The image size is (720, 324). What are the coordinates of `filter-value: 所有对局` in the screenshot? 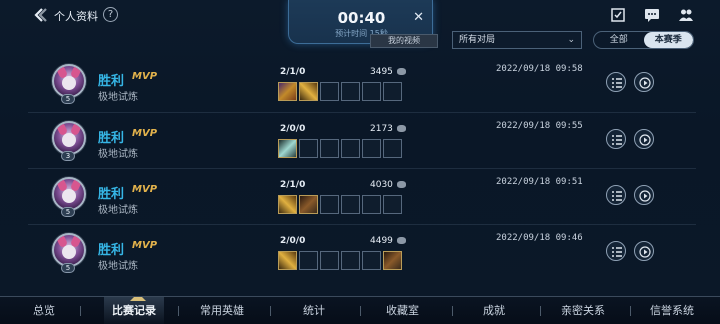 It's located at (477, 40).